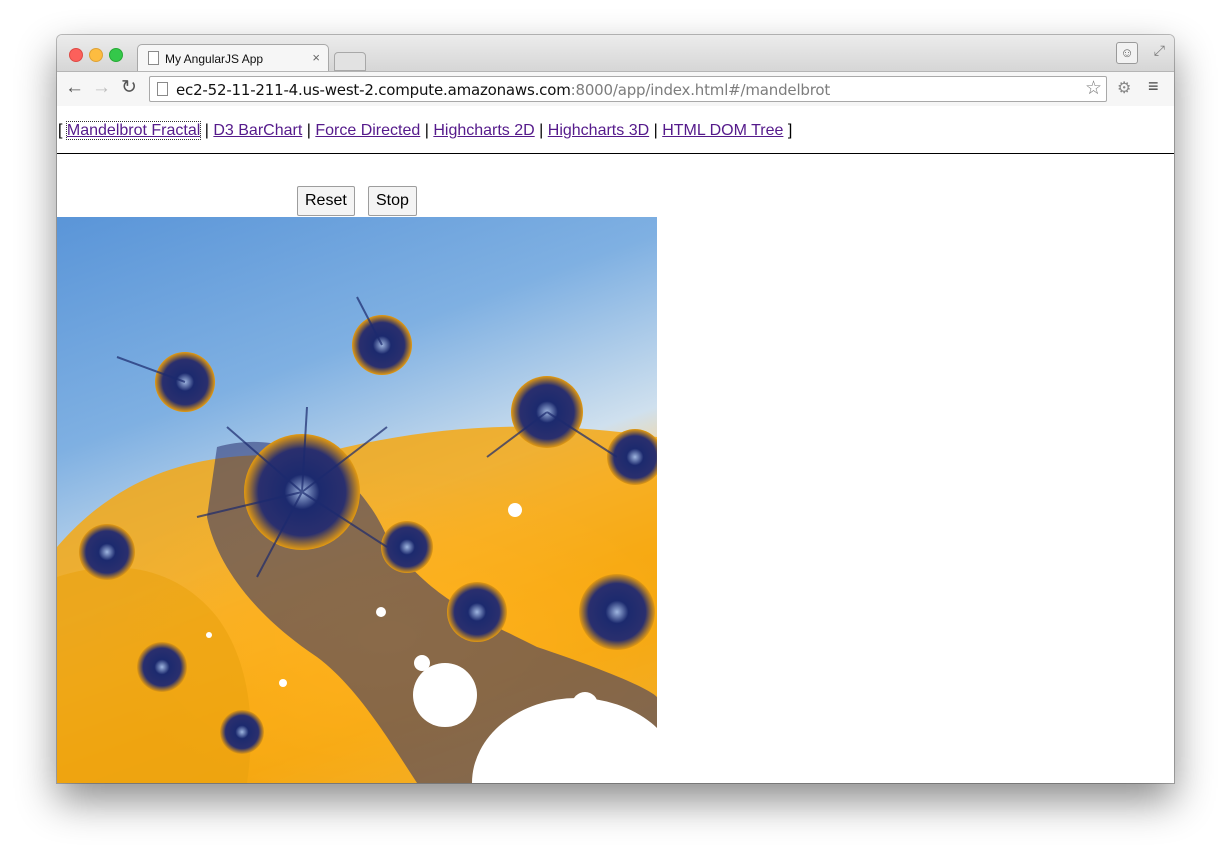 This screenshot has width=1231, height=862. I want to click on browser-tab: My AngularJS App ×, so click(233, 58).